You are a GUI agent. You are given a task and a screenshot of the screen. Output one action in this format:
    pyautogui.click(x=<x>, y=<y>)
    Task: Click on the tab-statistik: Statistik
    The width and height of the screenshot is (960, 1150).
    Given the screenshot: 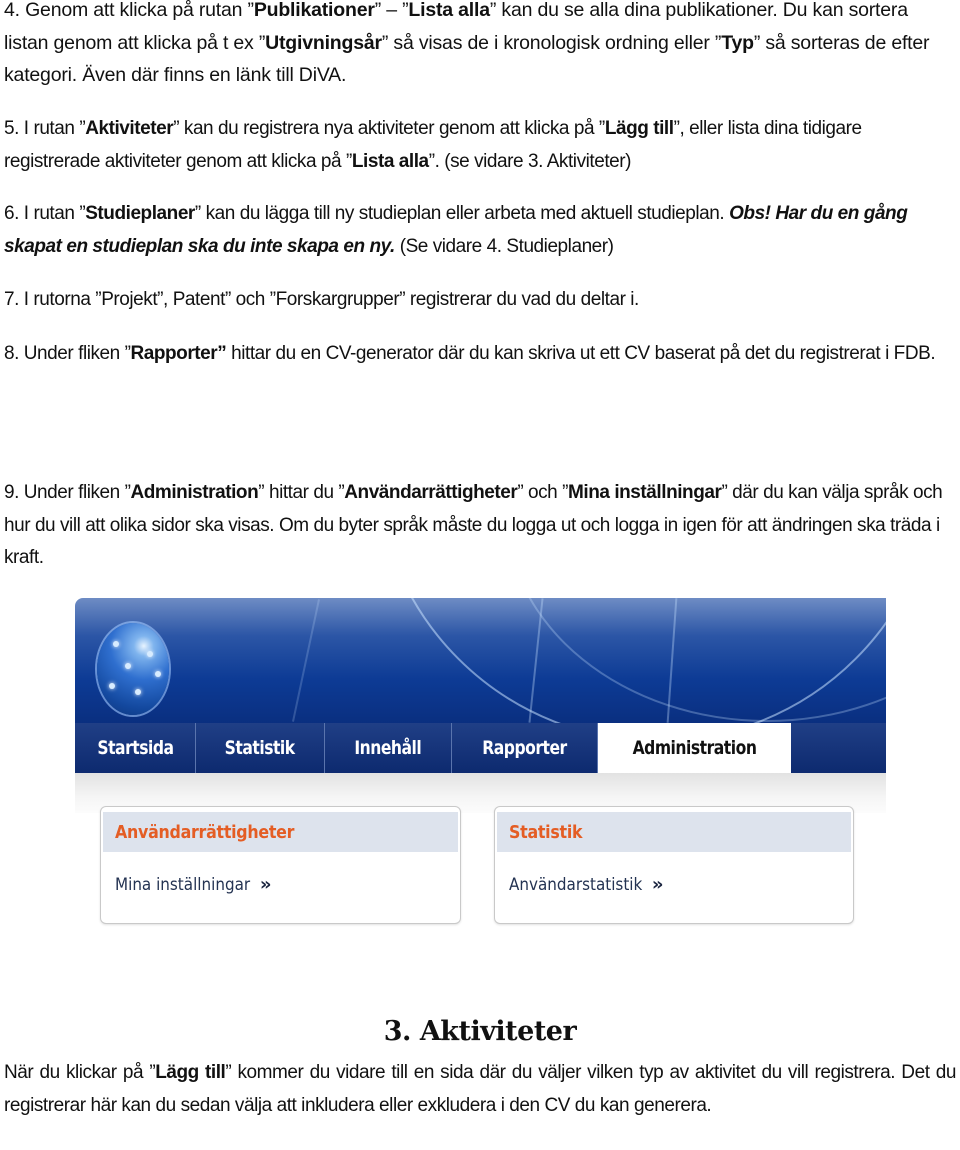 What is the action you would take?
    pyautogui.click(x=260, y=748)
    